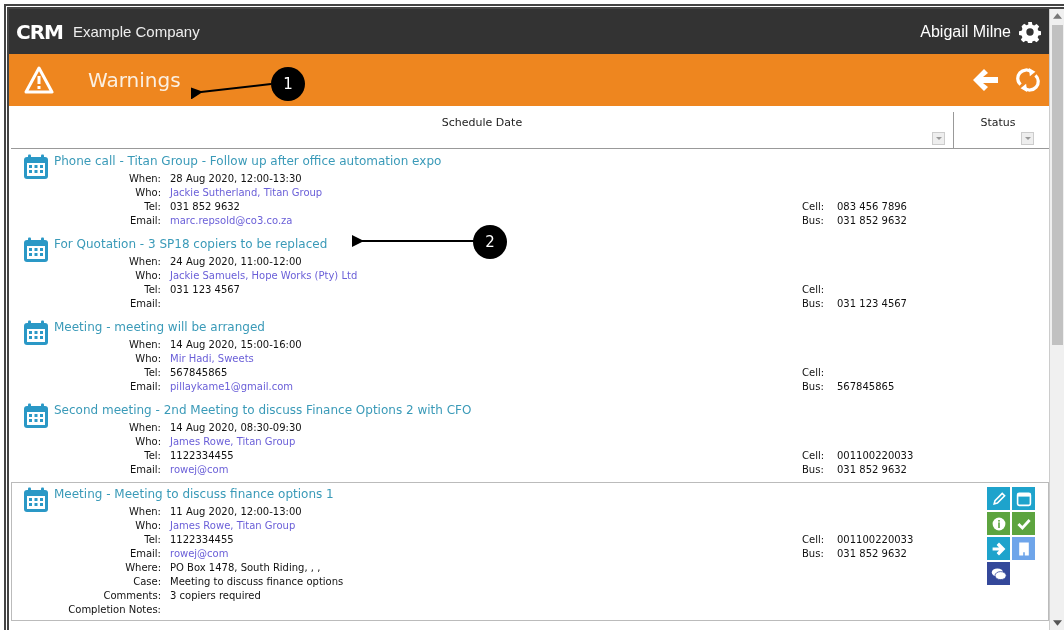  What do you see at coordinates (134, 80) in the screenshot?
I see `page-title: Warnings` at bounding box center [134, 80].